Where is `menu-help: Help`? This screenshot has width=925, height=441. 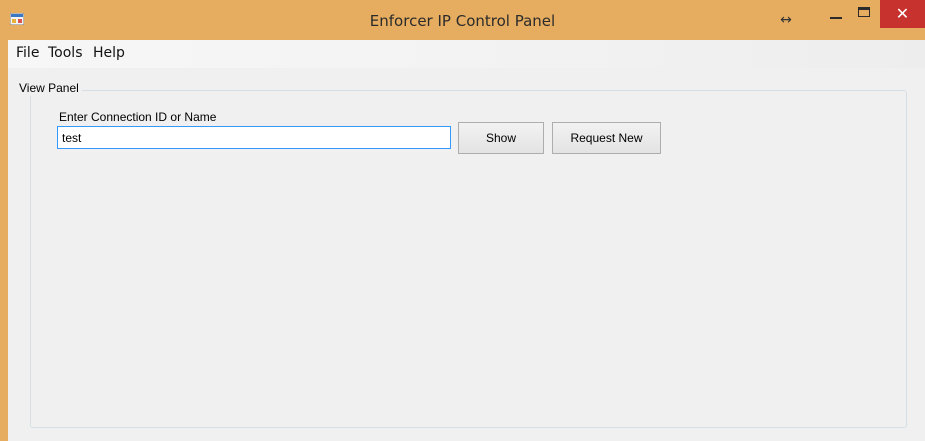 menu-help: Help is located at coordinates (109, 54).